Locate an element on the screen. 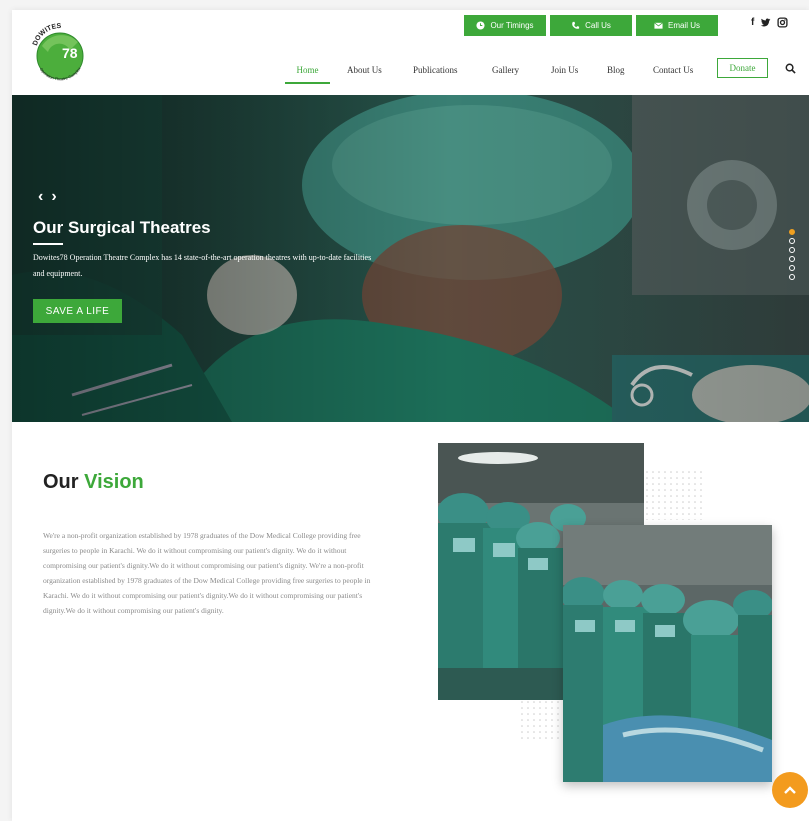  email-us-button: Email Us is located at coordinates (677, 25).